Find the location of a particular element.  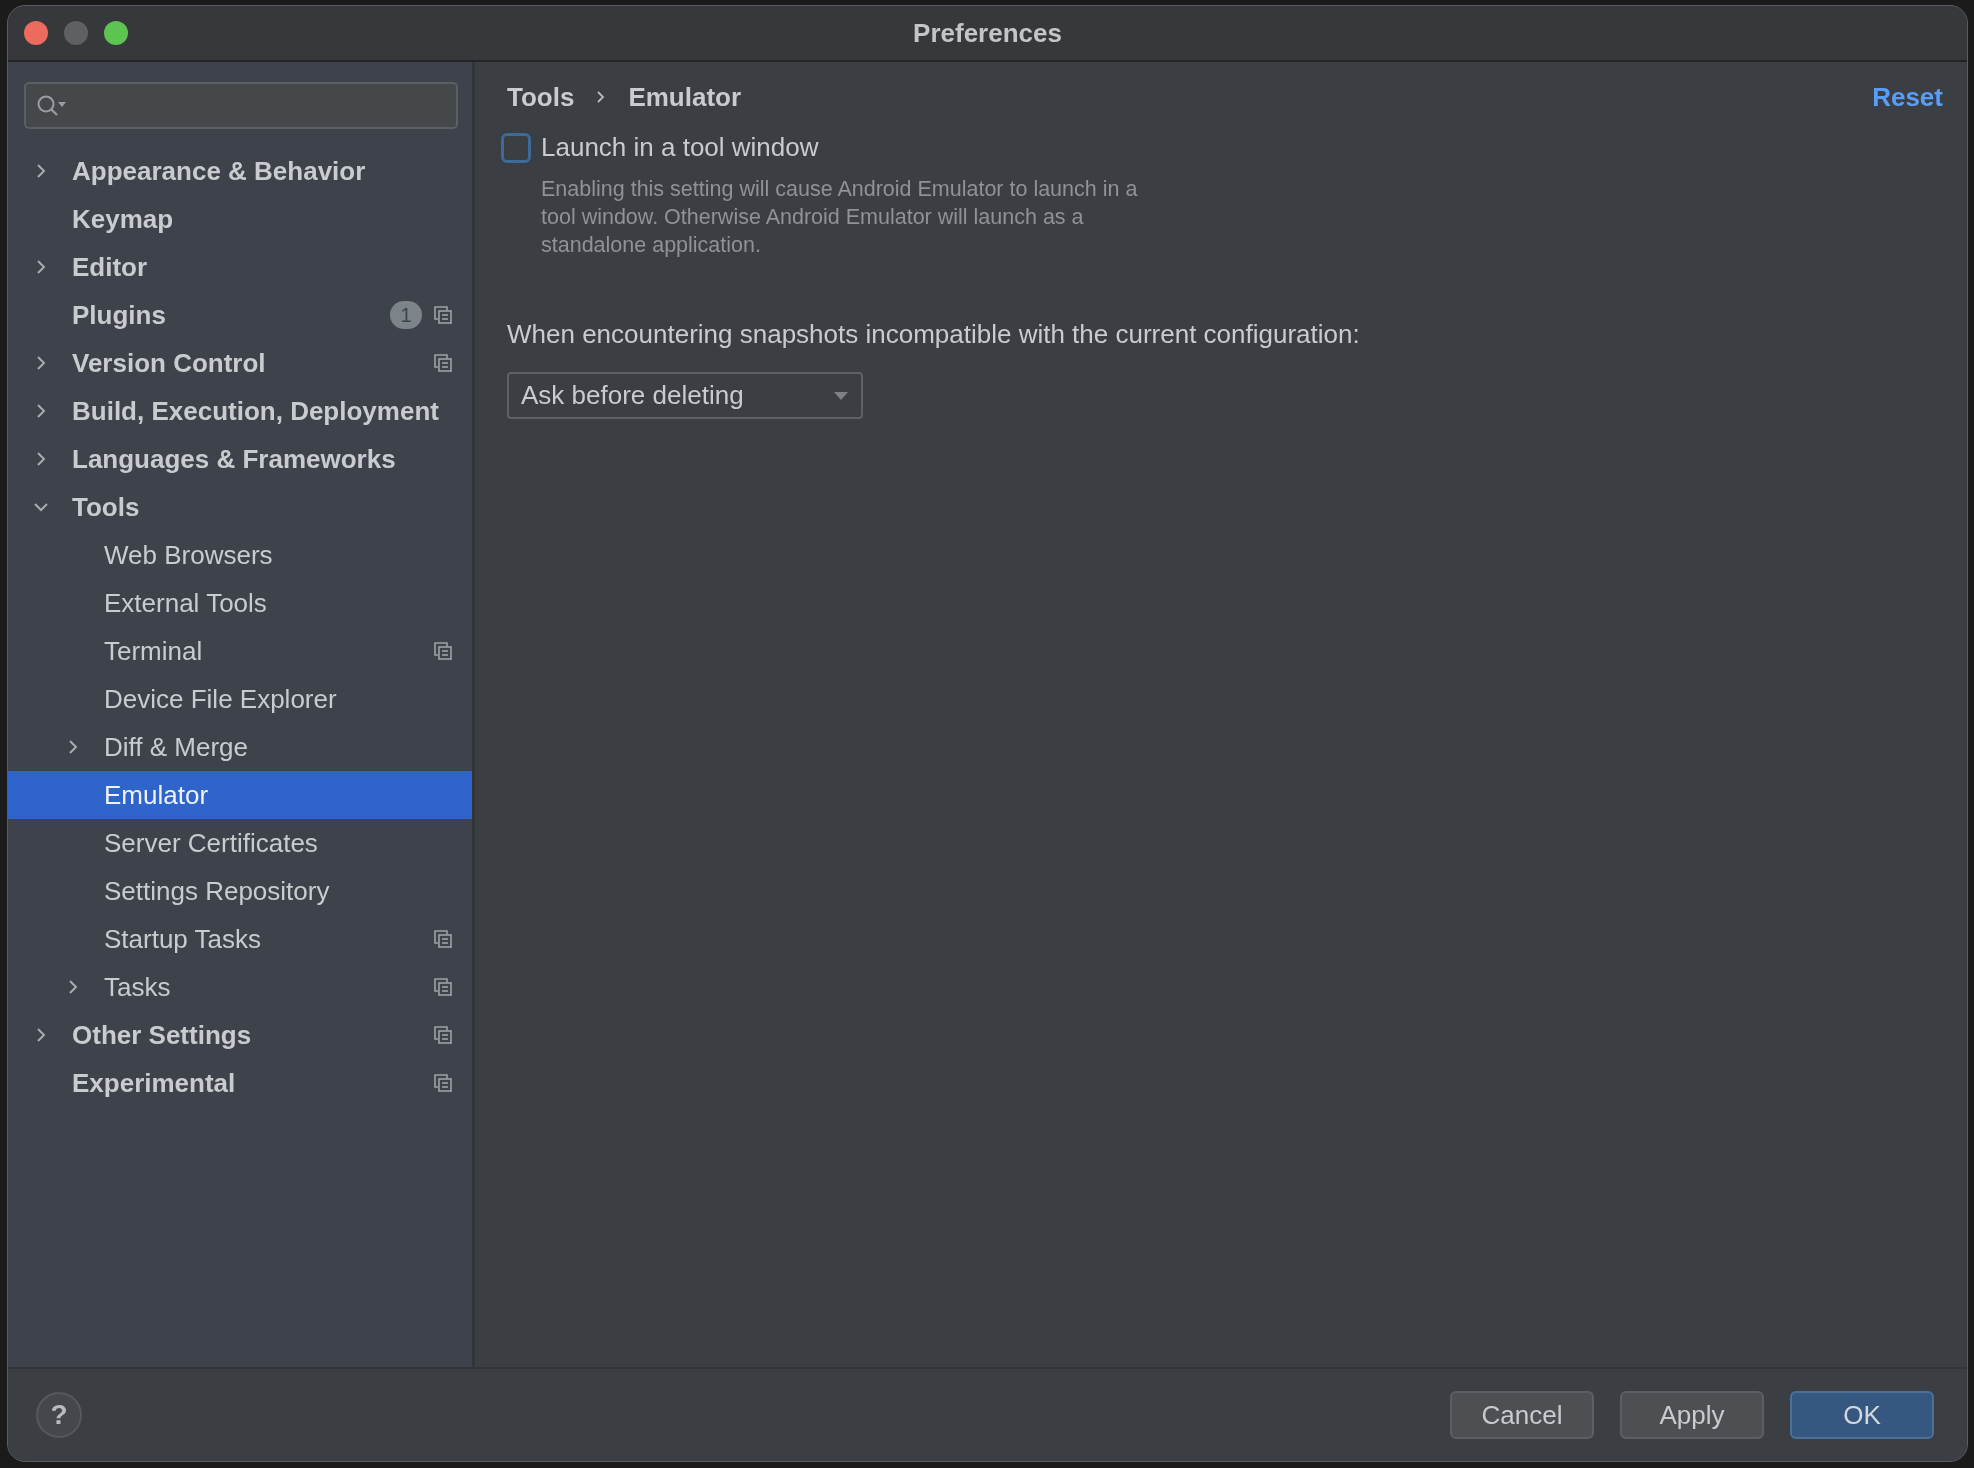

snapshot-dropdown: Ask before deleting is located at coordinates (685, 395).